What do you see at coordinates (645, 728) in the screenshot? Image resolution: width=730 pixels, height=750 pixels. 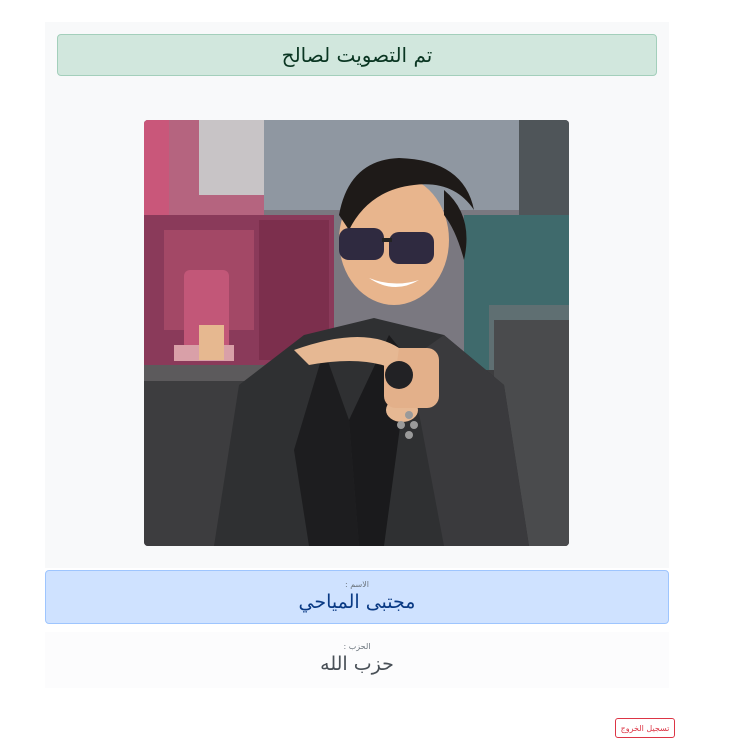 I see `logout-button: تسجيل الخروج` at bounding box center [645, 728].